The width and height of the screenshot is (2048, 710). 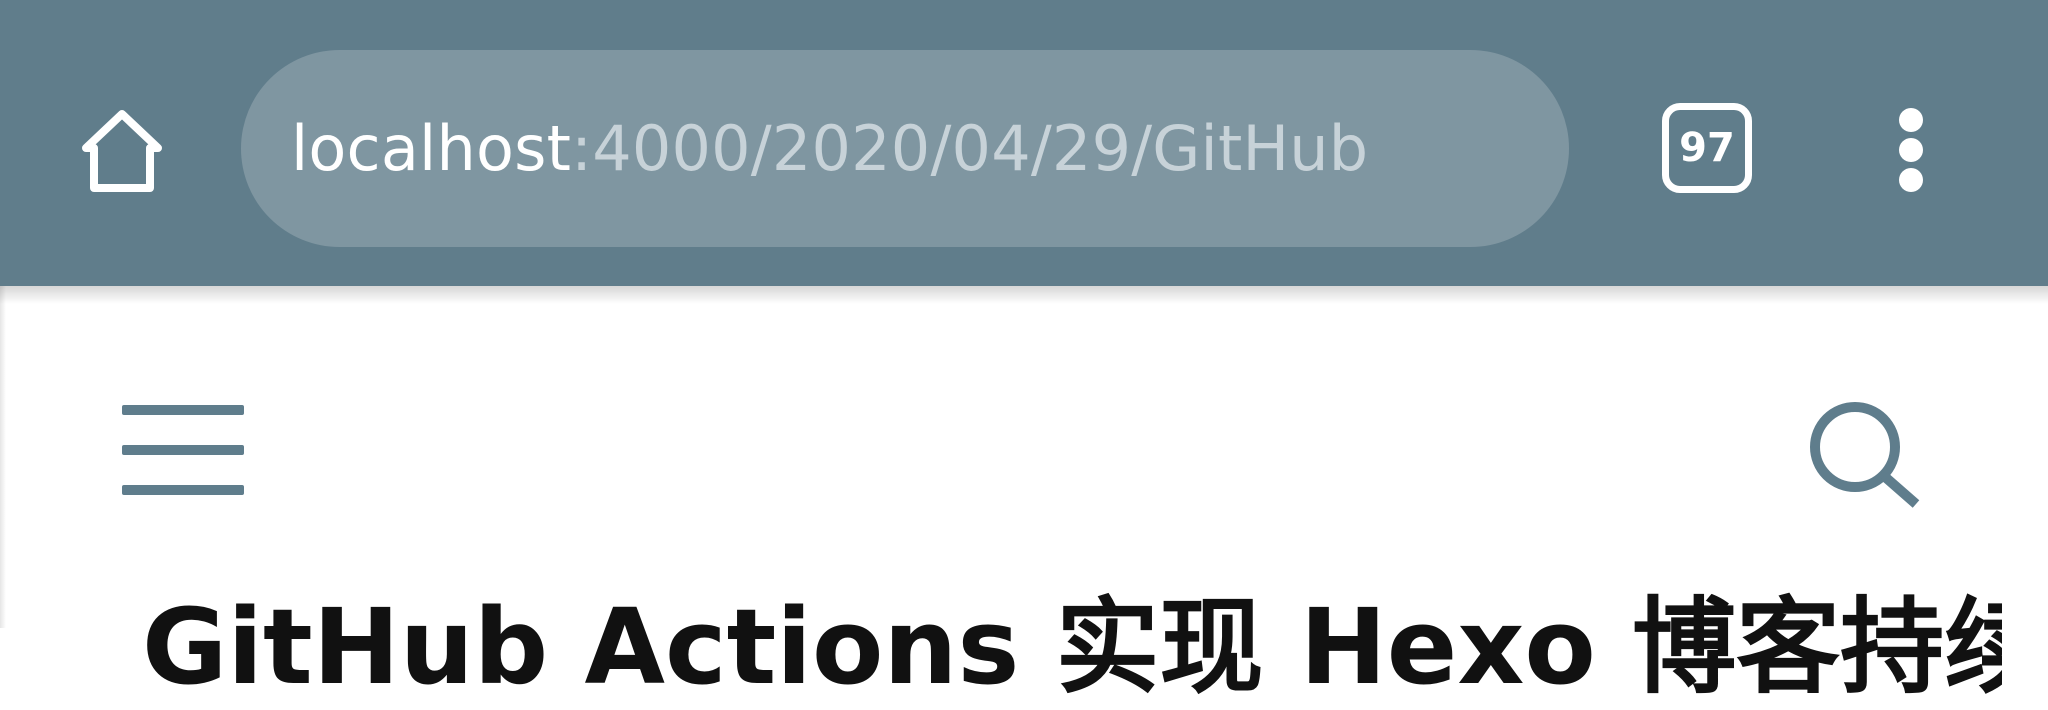 I want to click on menu-icon, so click(x=184, y=450).